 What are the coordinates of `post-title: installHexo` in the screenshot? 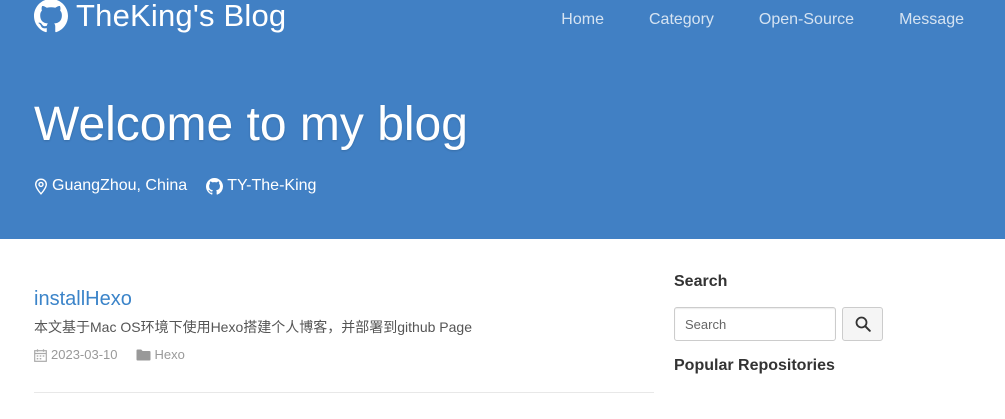 It's located at (83, 299).